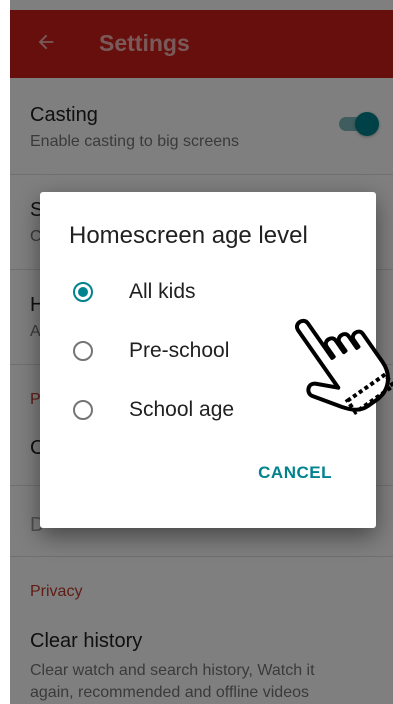 The image size is (393, 704). I want to click on option-label: All kids, so click(162, 291).